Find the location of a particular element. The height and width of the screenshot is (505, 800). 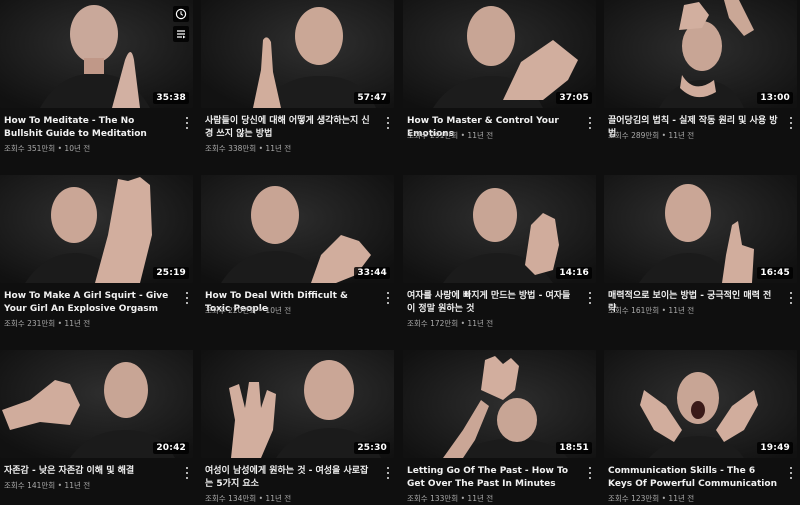

playlist-add-icon is located at coordinates (181, 34).